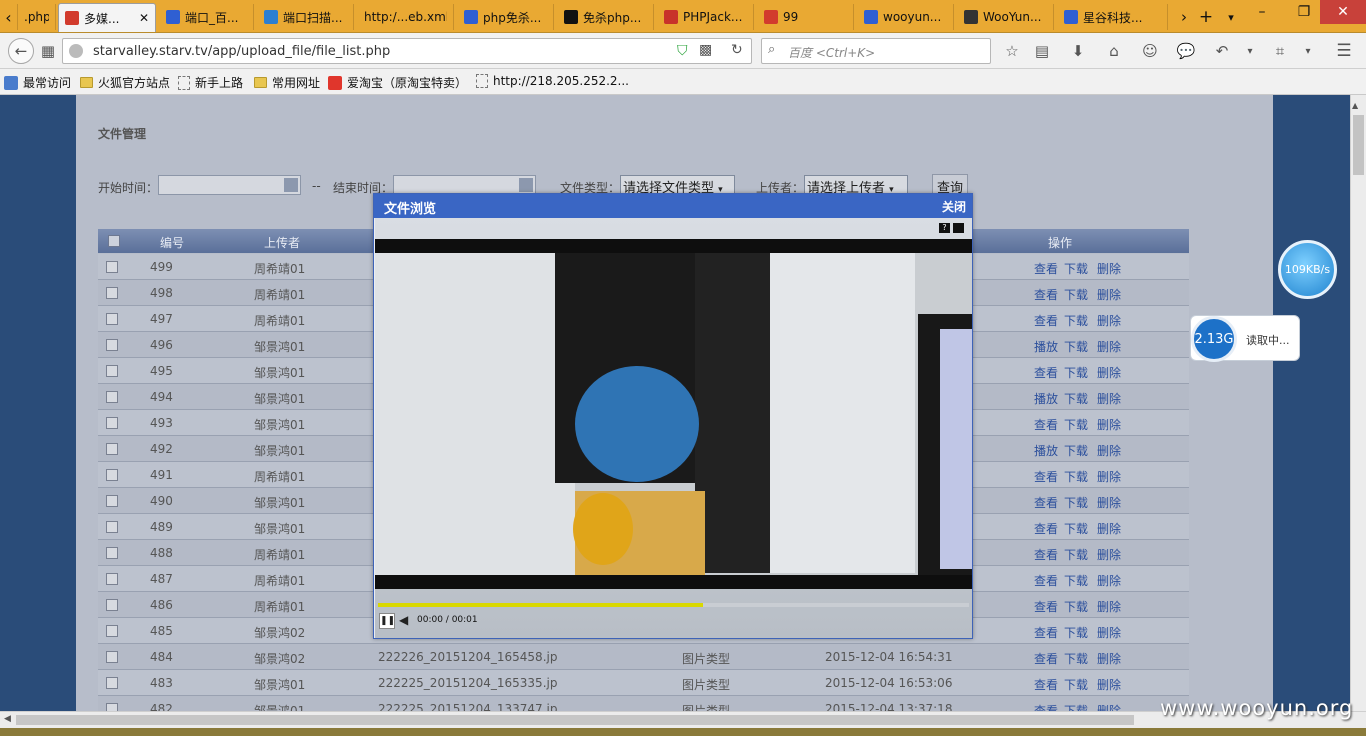 The image size is (1366, 736). What do you see at coordinates (677, 185) in the screenshot?
I see `file-type-select: 请选择文件类型 ▾` at bounding box center [677, 185].